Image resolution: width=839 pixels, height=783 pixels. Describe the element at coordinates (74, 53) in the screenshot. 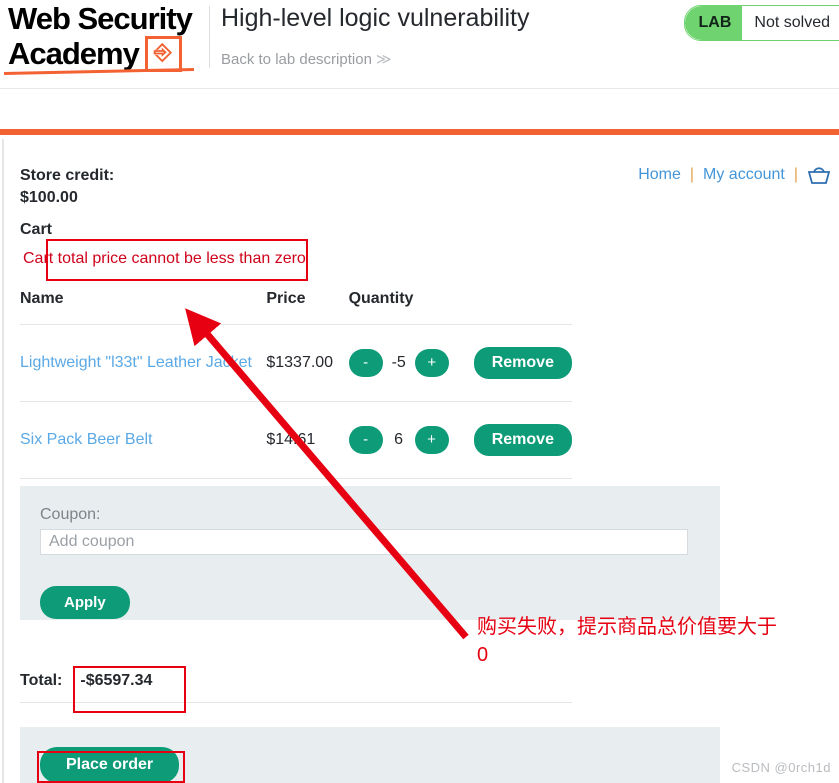

I see `logo-line-2: Academy` at that location.